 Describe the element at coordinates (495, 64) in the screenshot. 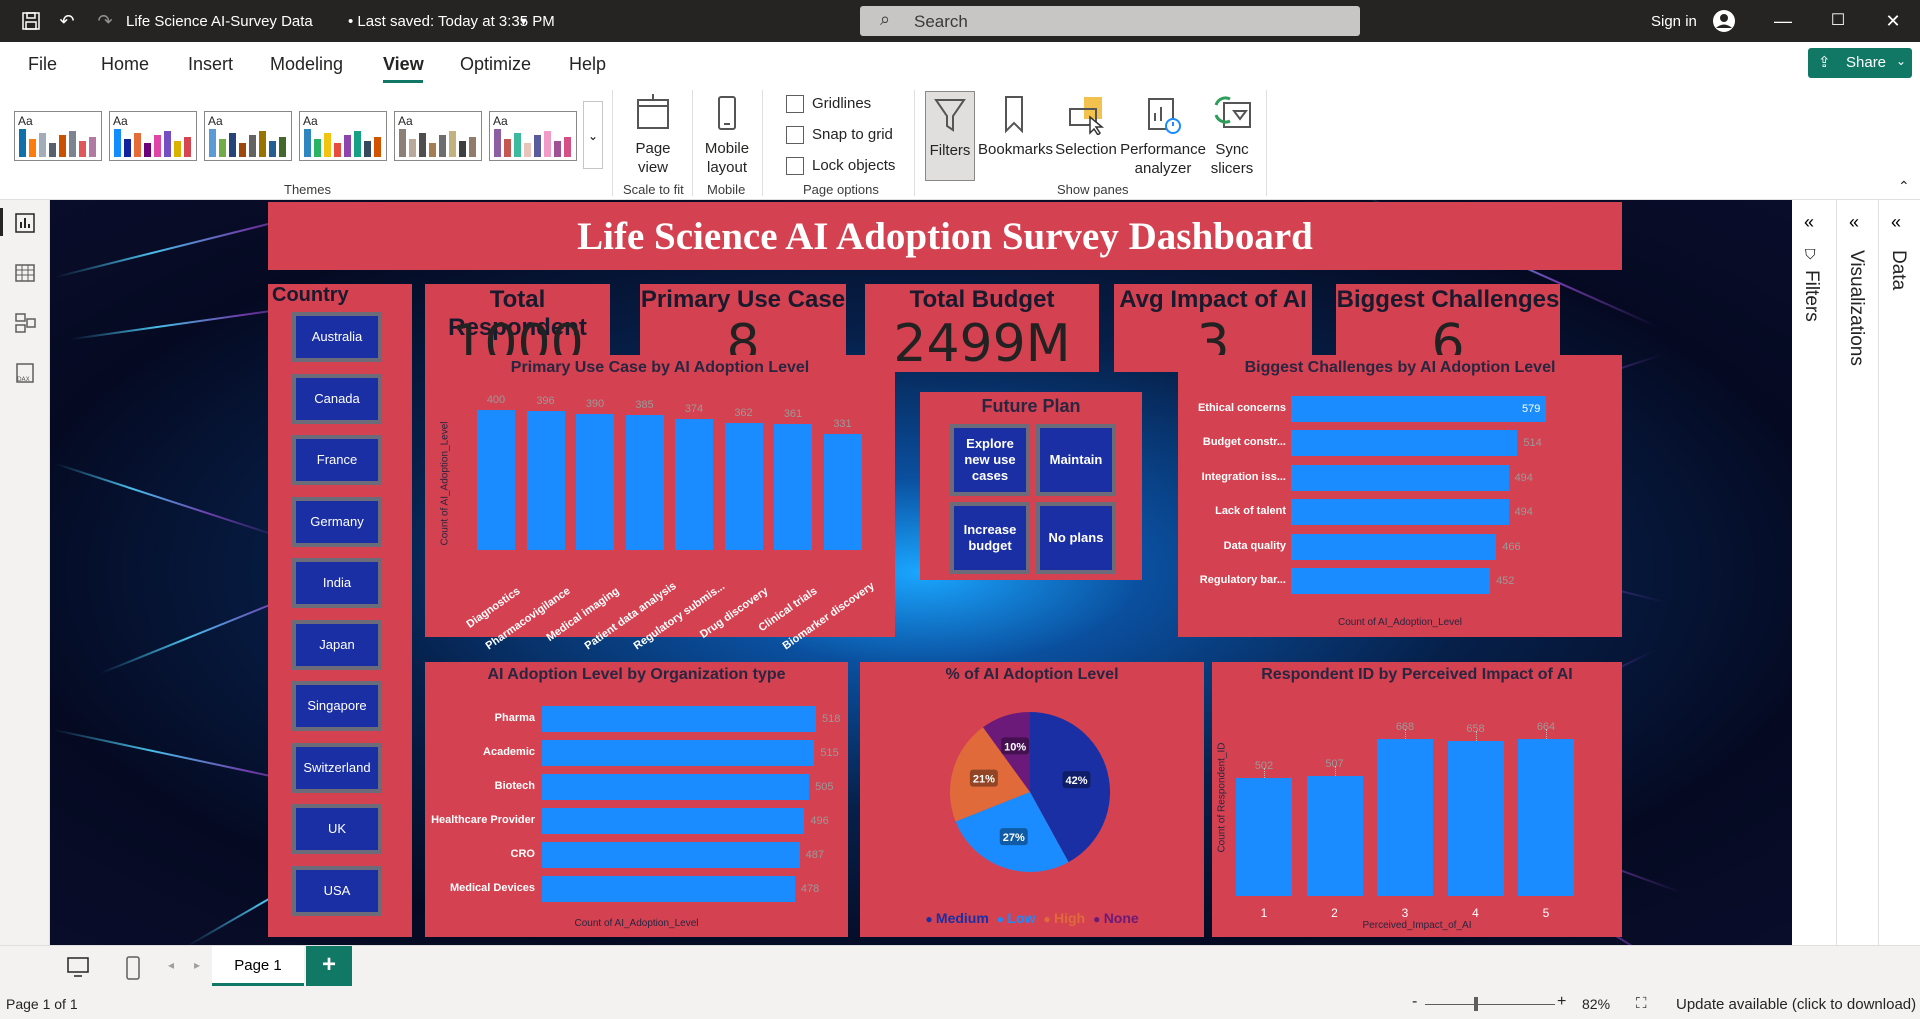

I see `tab-optimize: Optimize` at that location.